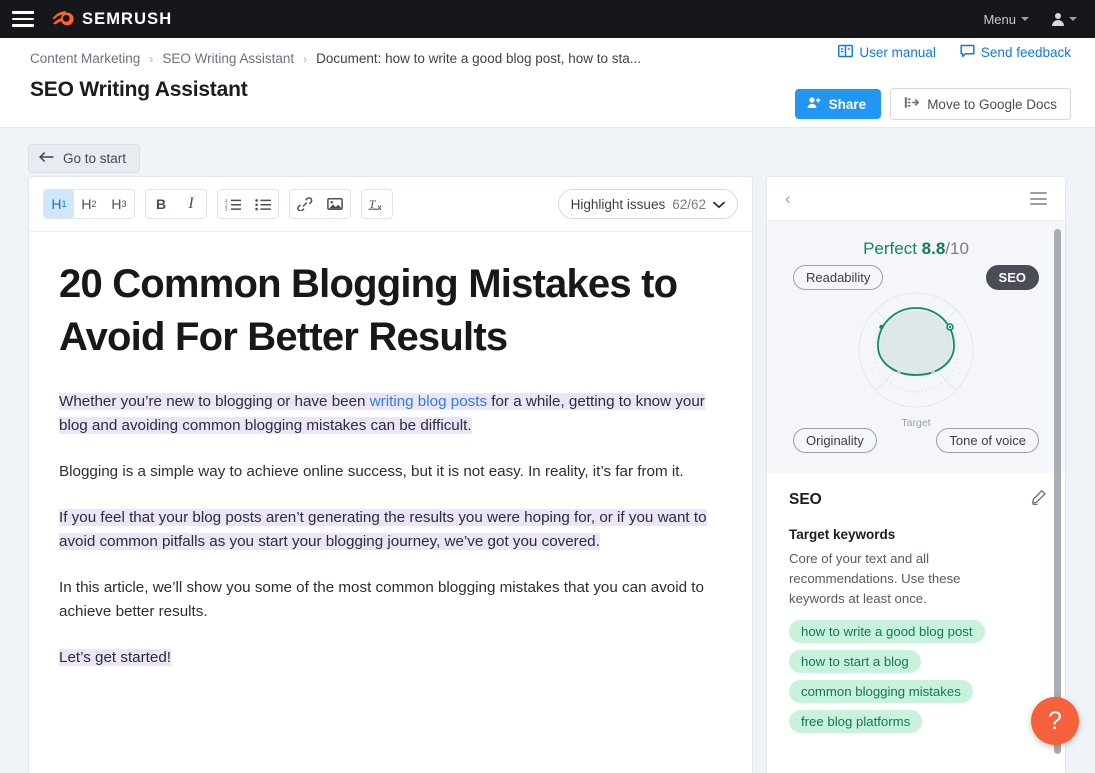  I want to click on insert-group, so click(320, 204).